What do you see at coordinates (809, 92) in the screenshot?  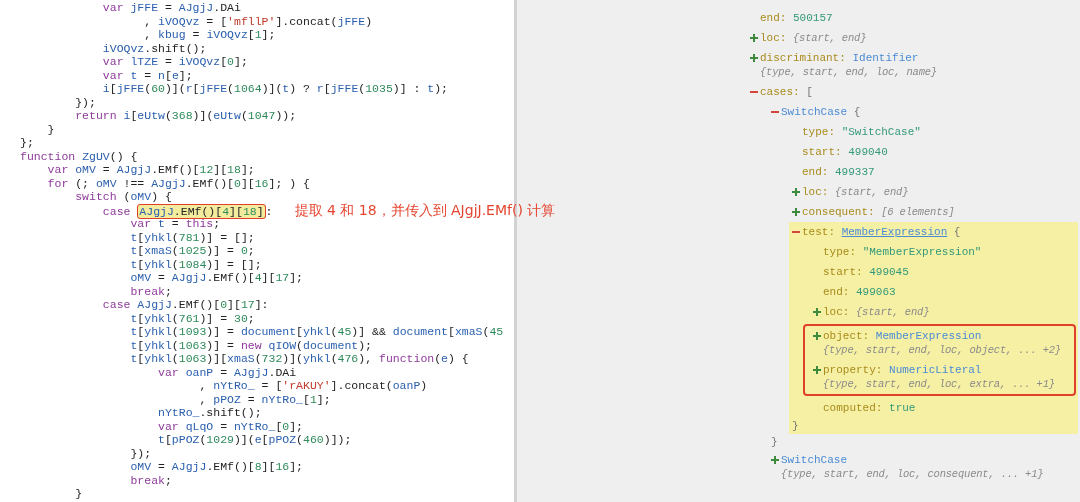 I see `open-bracket: [` at bounding box center [809, 92].